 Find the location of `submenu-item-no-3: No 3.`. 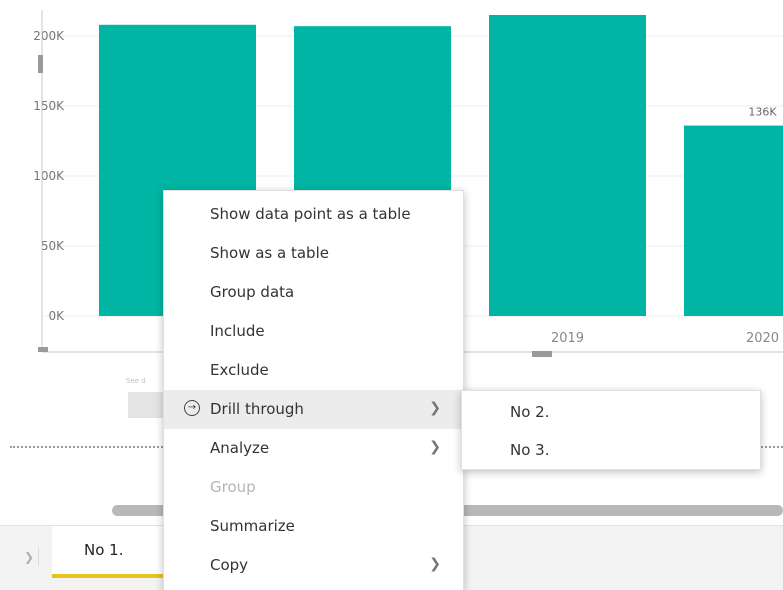

submenu-item-no-3: No 3. is located at coordinates (611, 450).